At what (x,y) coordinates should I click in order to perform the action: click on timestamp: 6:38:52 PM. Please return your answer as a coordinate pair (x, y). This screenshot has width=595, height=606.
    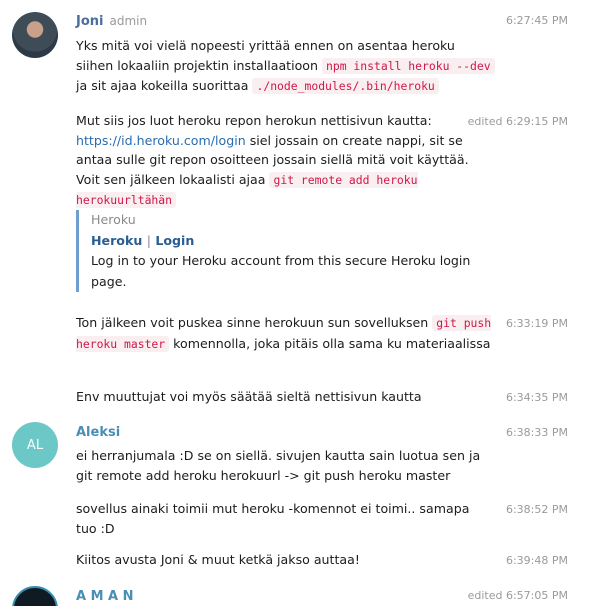
    Looking at the image, I should click on (536, 509).